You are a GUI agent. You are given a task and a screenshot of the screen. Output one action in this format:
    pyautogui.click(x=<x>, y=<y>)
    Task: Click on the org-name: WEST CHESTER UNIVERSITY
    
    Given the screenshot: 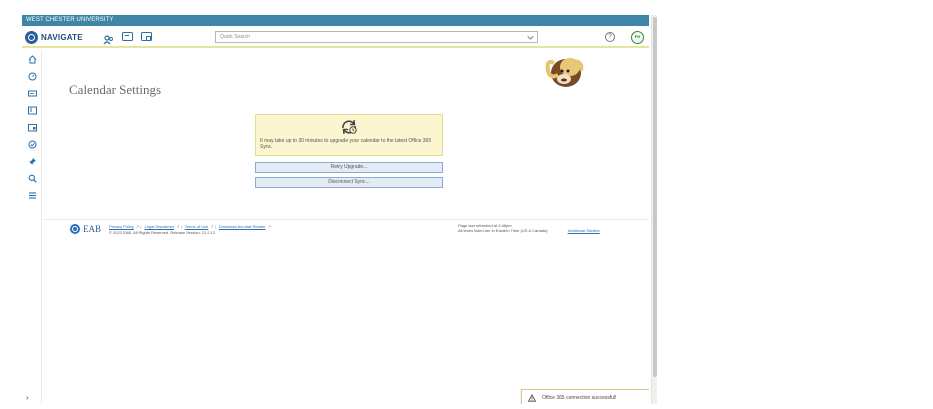 What is the action you would take?
    pyautogui.click(x=70, y=20)
    